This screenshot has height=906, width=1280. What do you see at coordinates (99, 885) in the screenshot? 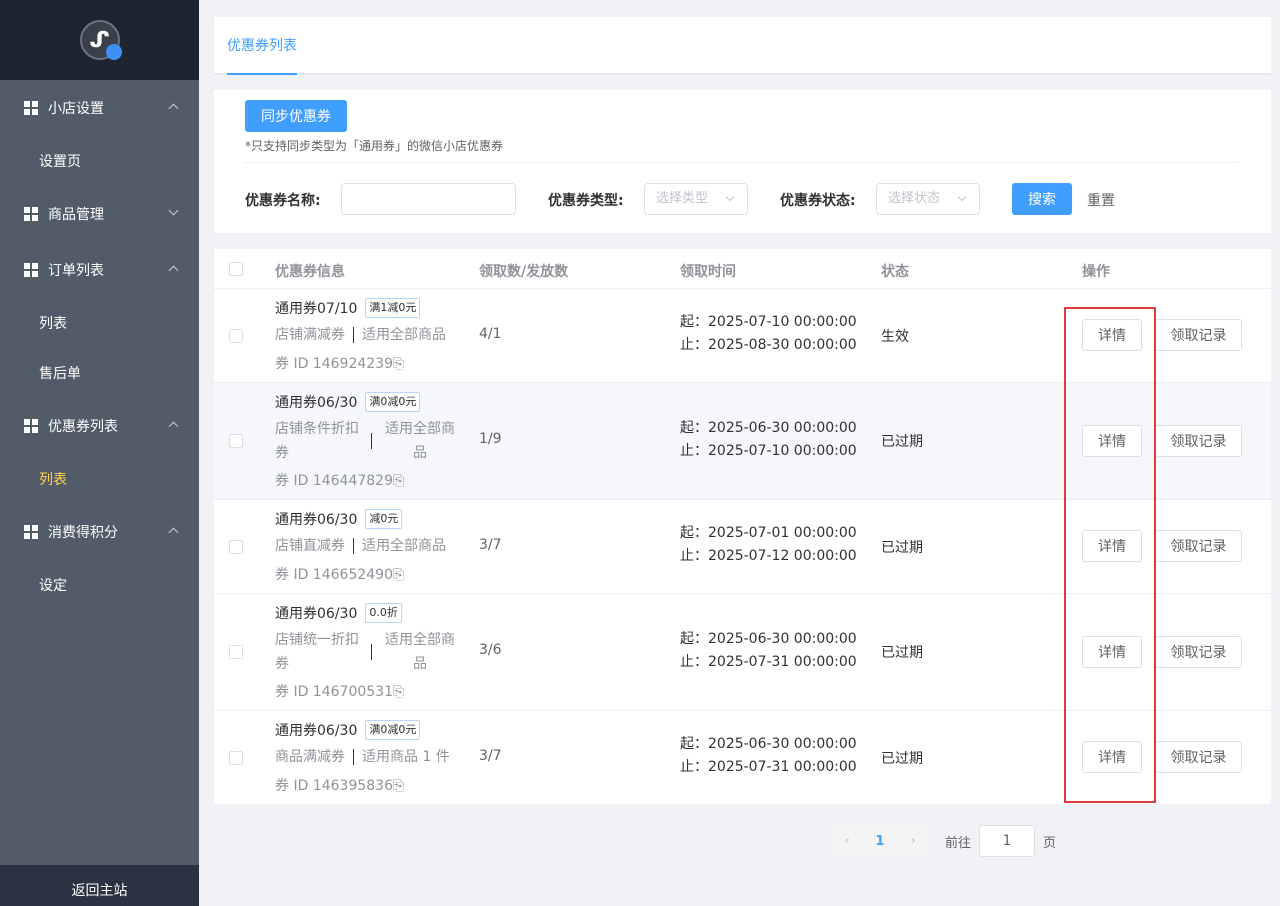
I see `back-home-button: 返回主站` at bounding box center [99, 885].